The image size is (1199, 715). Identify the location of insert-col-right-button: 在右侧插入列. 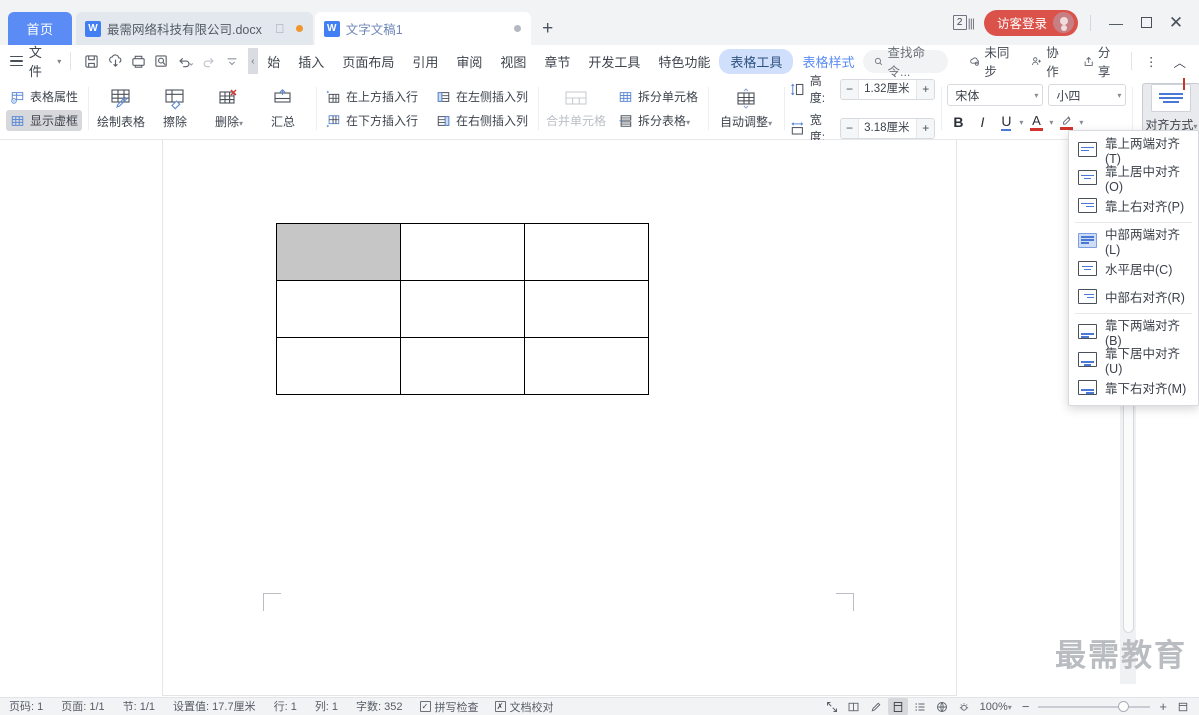
(482, 120).